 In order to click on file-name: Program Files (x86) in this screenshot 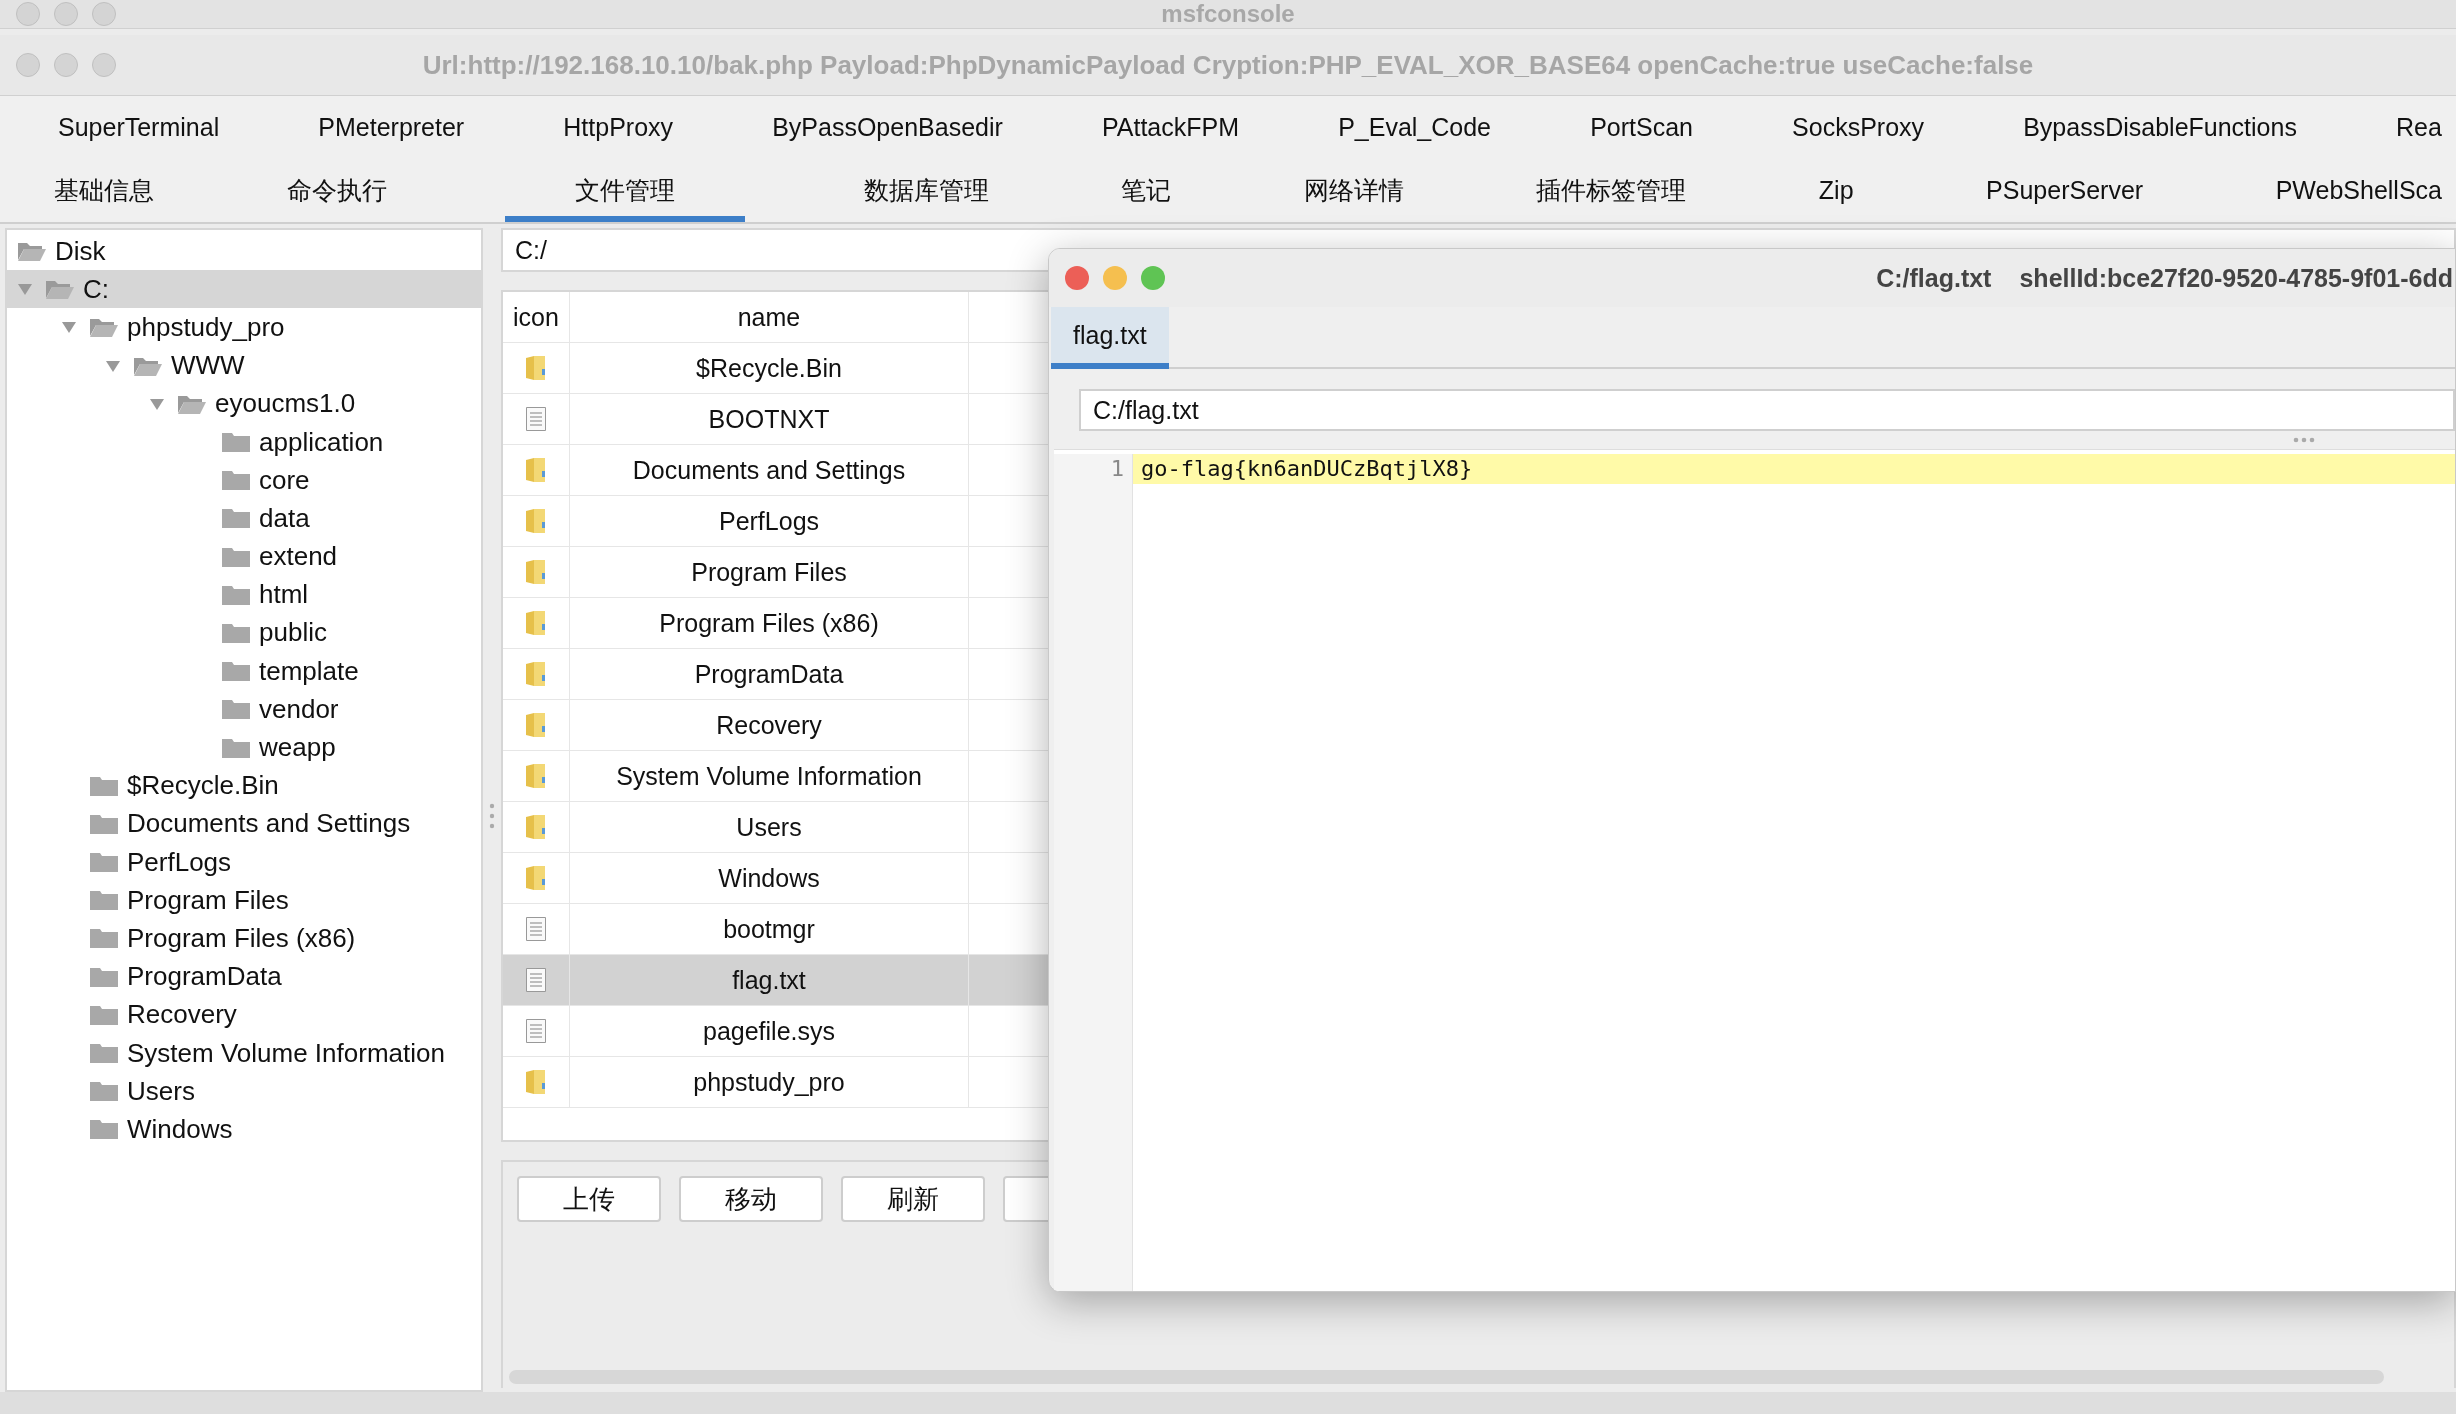, I will do `click(769, 623)`.